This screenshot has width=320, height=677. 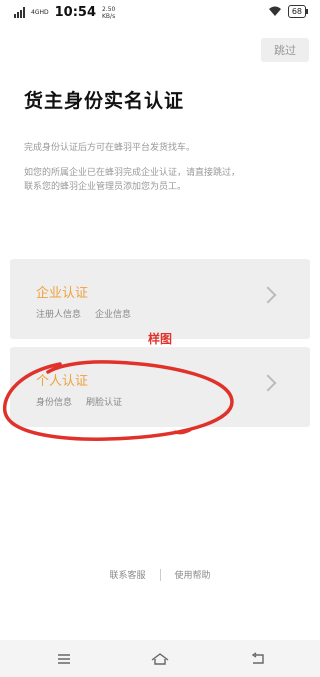 I want to click on status-time: 10:54, so click(x=75, y=12).